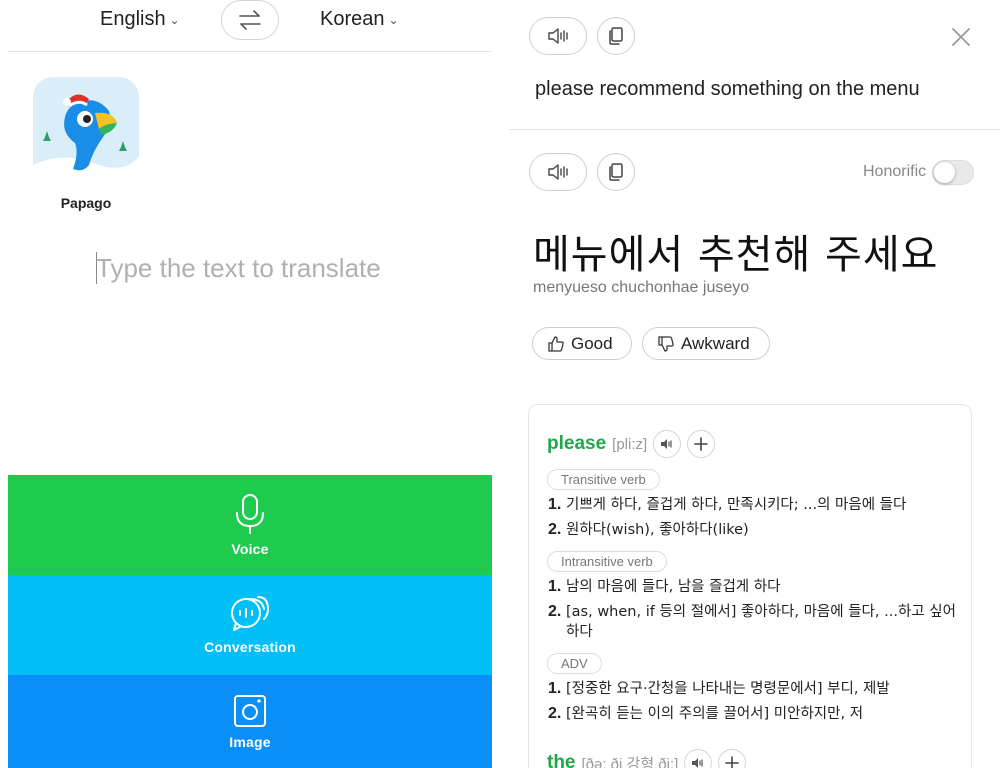 Image resolution: width=1000 pixels, height=768 pixels. What do you see at coordinates (641, 287) in the screenshot?
I see `romanization-text: menyueso chuchonhae juseyo` at bounding box center [641, 287].